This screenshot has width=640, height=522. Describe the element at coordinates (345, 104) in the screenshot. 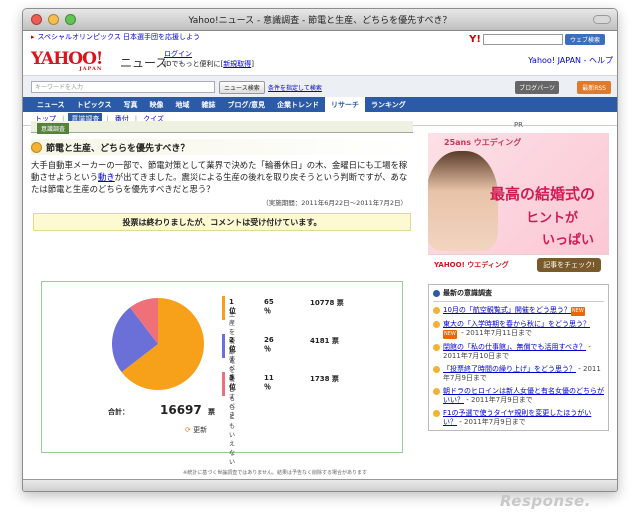

I see `nav-tab: リサーチ` at that location.